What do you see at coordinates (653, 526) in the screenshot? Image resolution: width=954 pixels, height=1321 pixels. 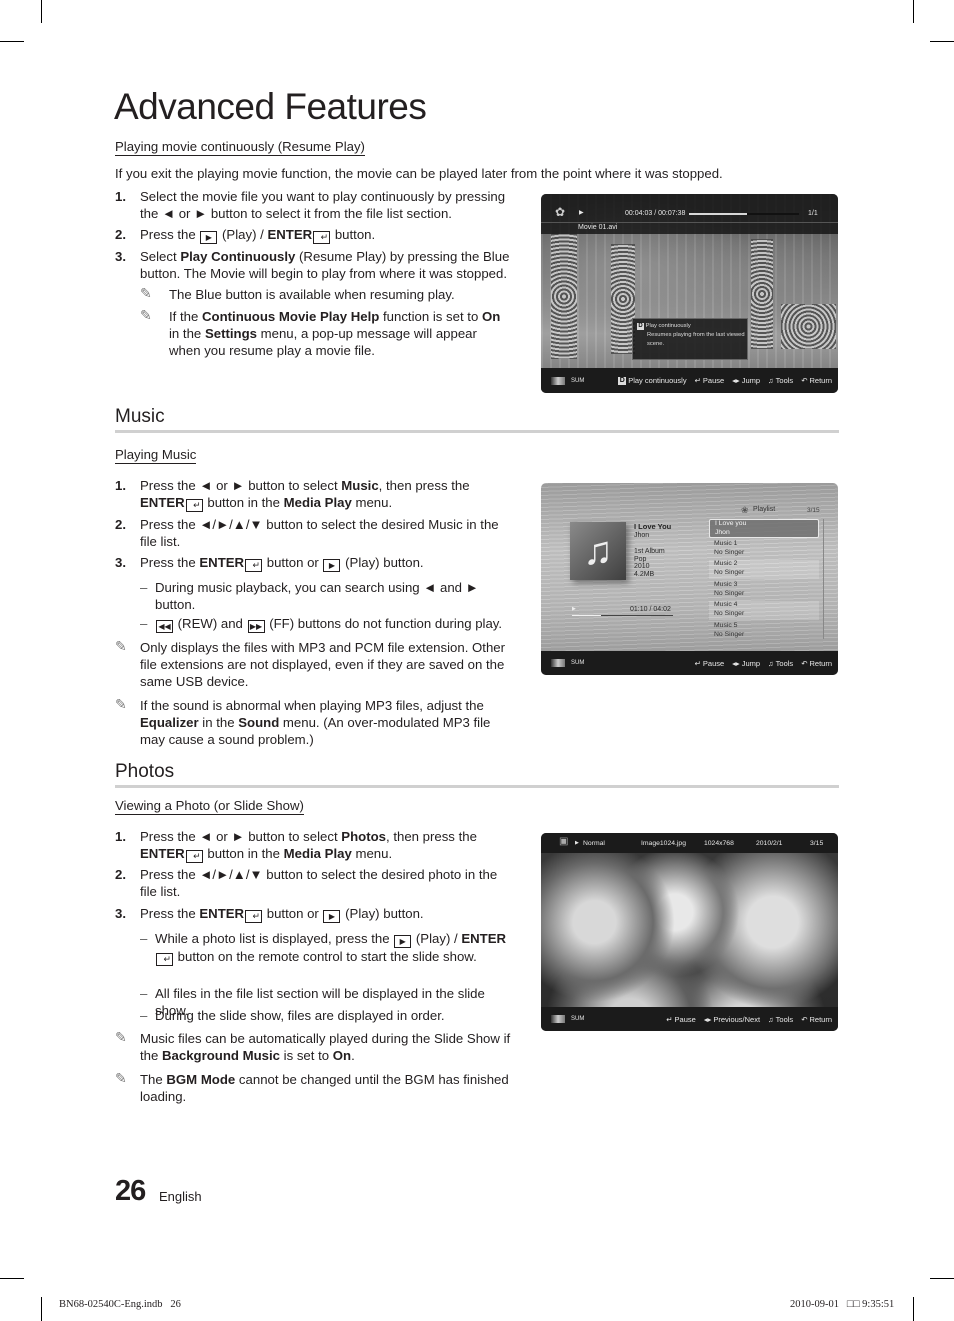 I see `song-title: I Love You` at bounding box center [653, 526].